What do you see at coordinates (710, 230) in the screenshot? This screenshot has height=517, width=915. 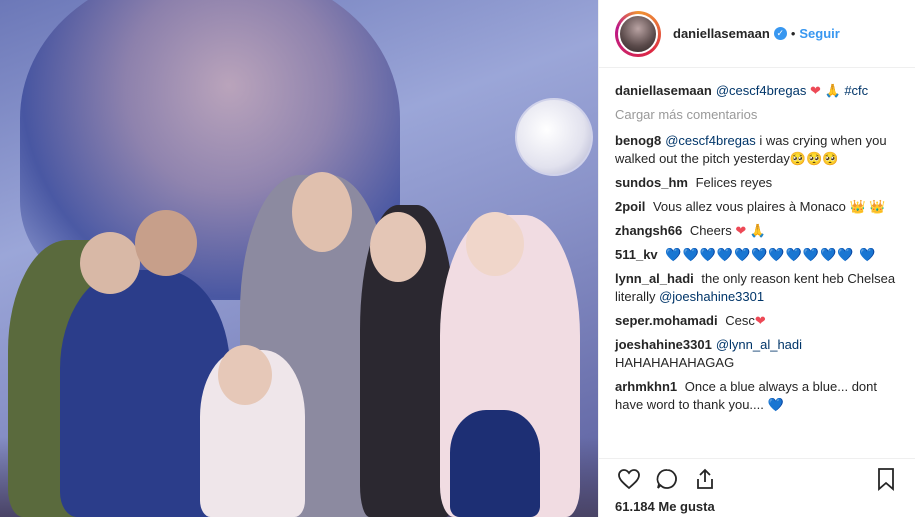 I see `comment-text: Cheers` at bounding box center [710, 230].